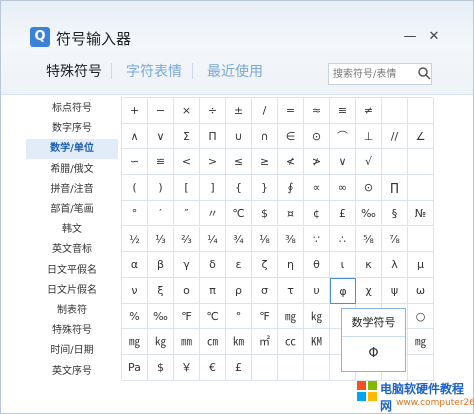  Describe the element at coordinates (291, 265) in the screenshot. I see `symbol-cell: η` at that location.